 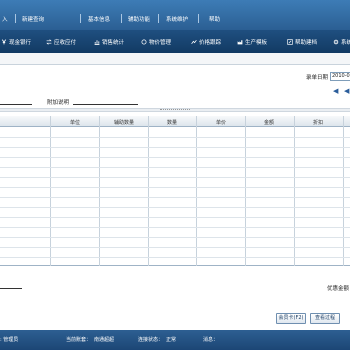 I want to click on factory-icon, so click(x=240, y=42).